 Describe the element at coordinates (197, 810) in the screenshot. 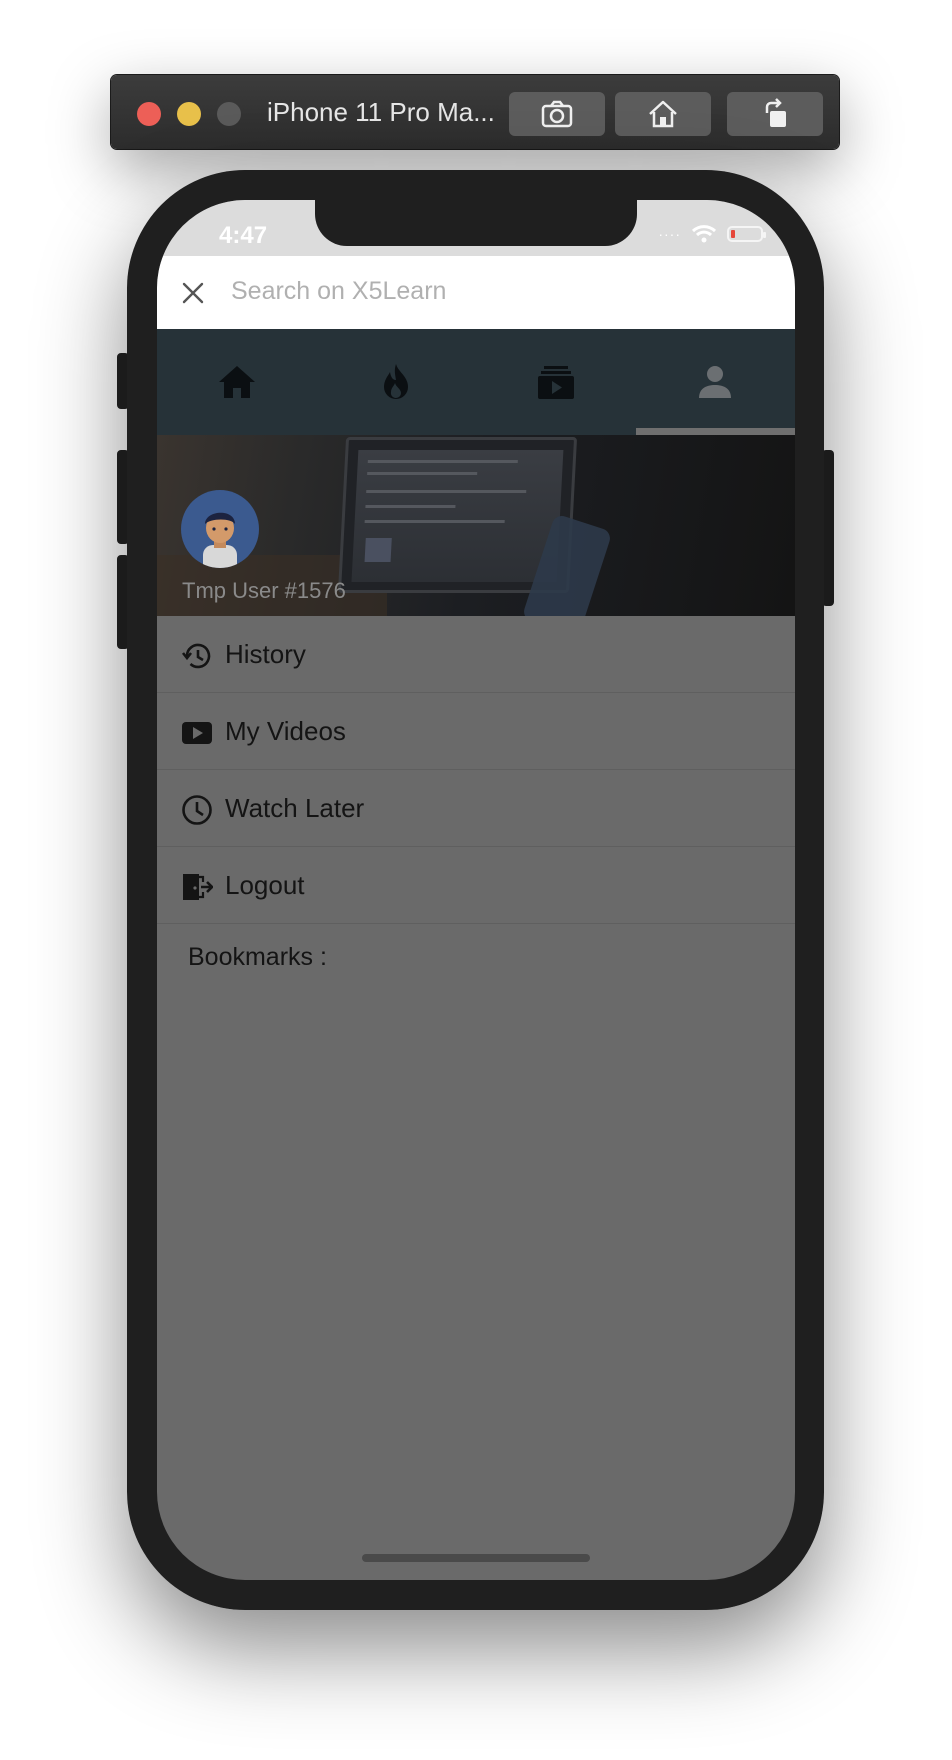

I see `clock-icon` at that location.